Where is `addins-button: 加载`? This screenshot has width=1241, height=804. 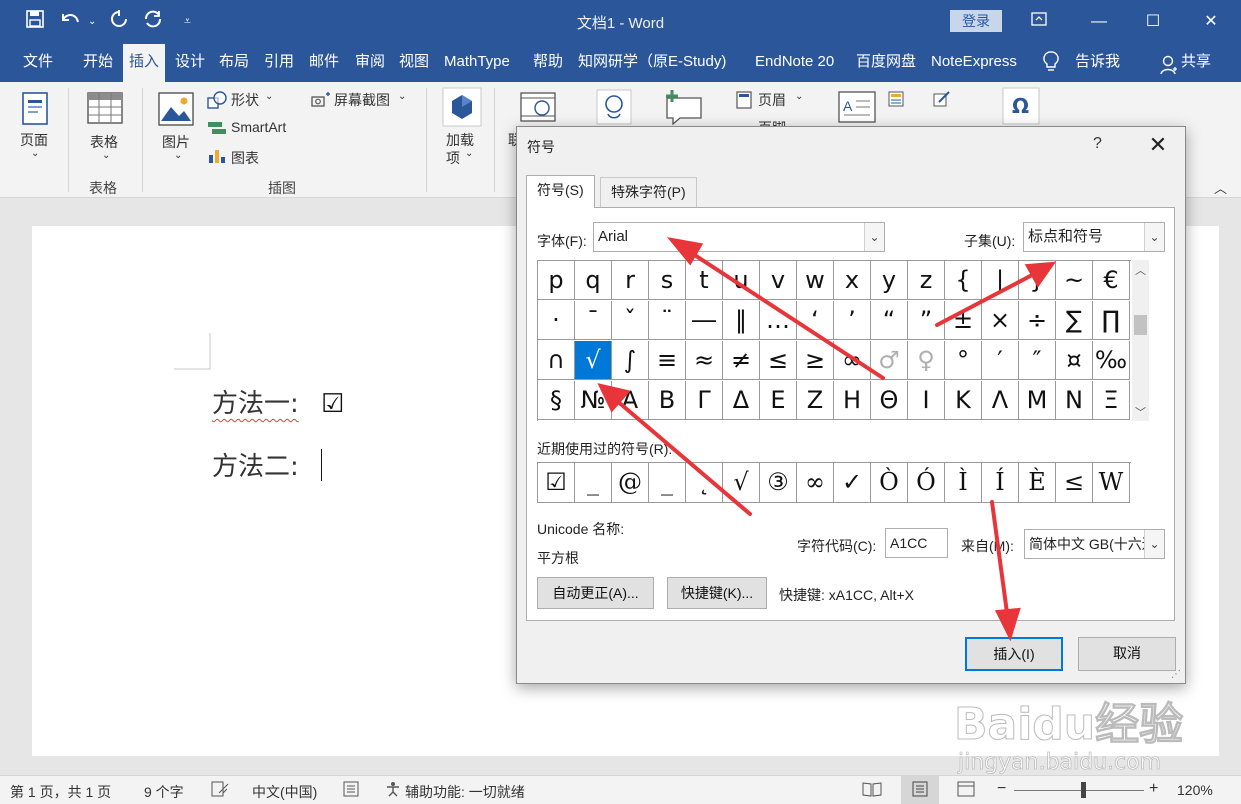 addins-button: 加载 is located at coordinates (460, 140).